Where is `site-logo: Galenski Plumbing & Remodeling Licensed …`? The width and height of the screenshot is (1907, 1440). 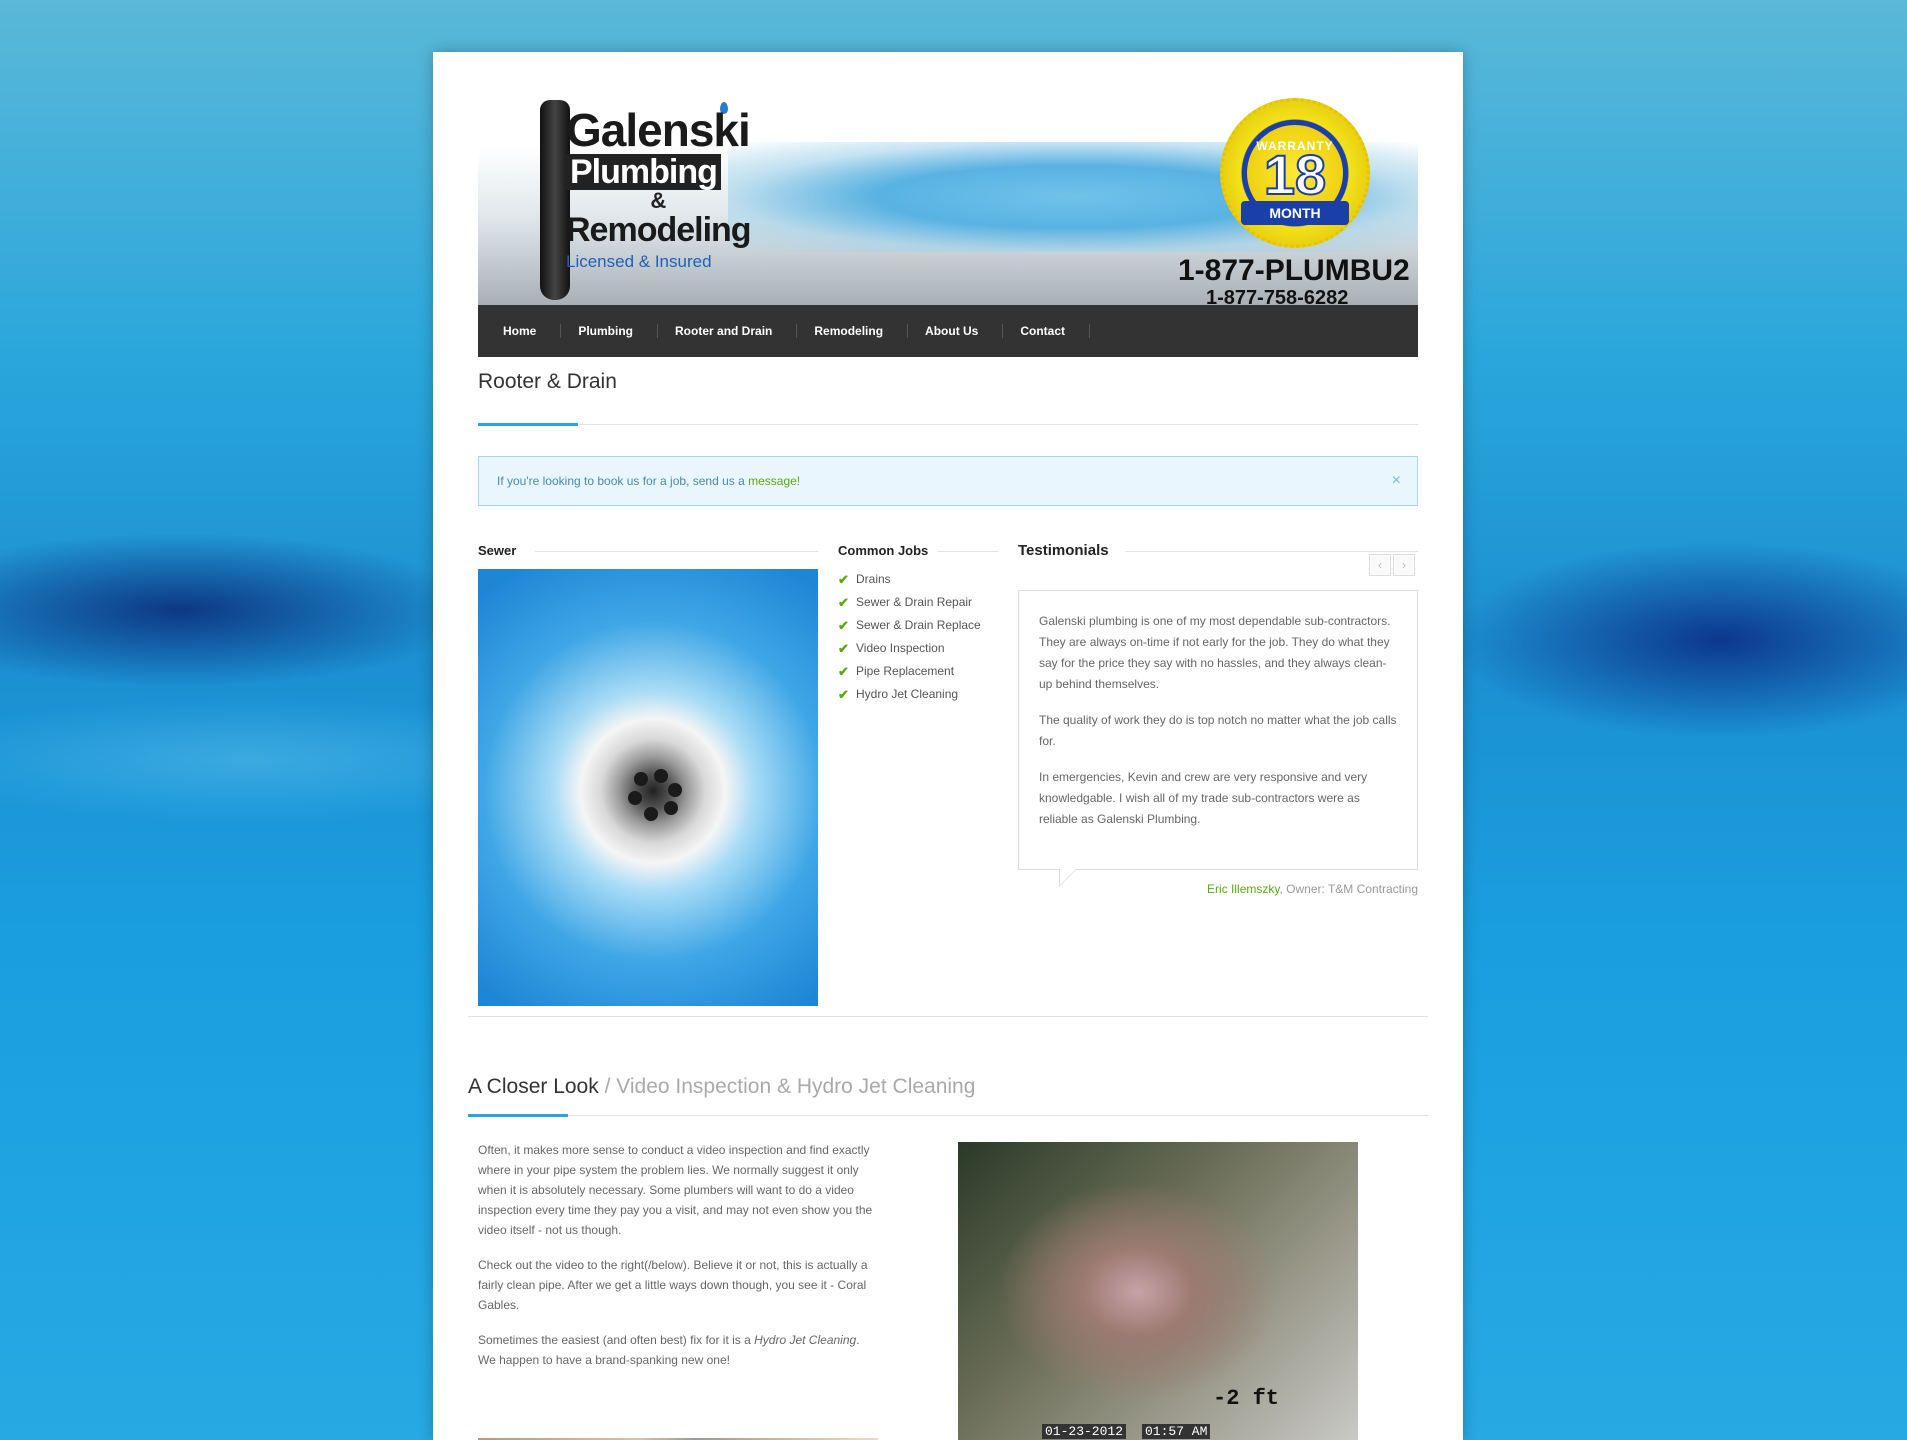 site-logo: Galenski Plumbing & Remodeling Licensed … is located at coordinates (659, 188).